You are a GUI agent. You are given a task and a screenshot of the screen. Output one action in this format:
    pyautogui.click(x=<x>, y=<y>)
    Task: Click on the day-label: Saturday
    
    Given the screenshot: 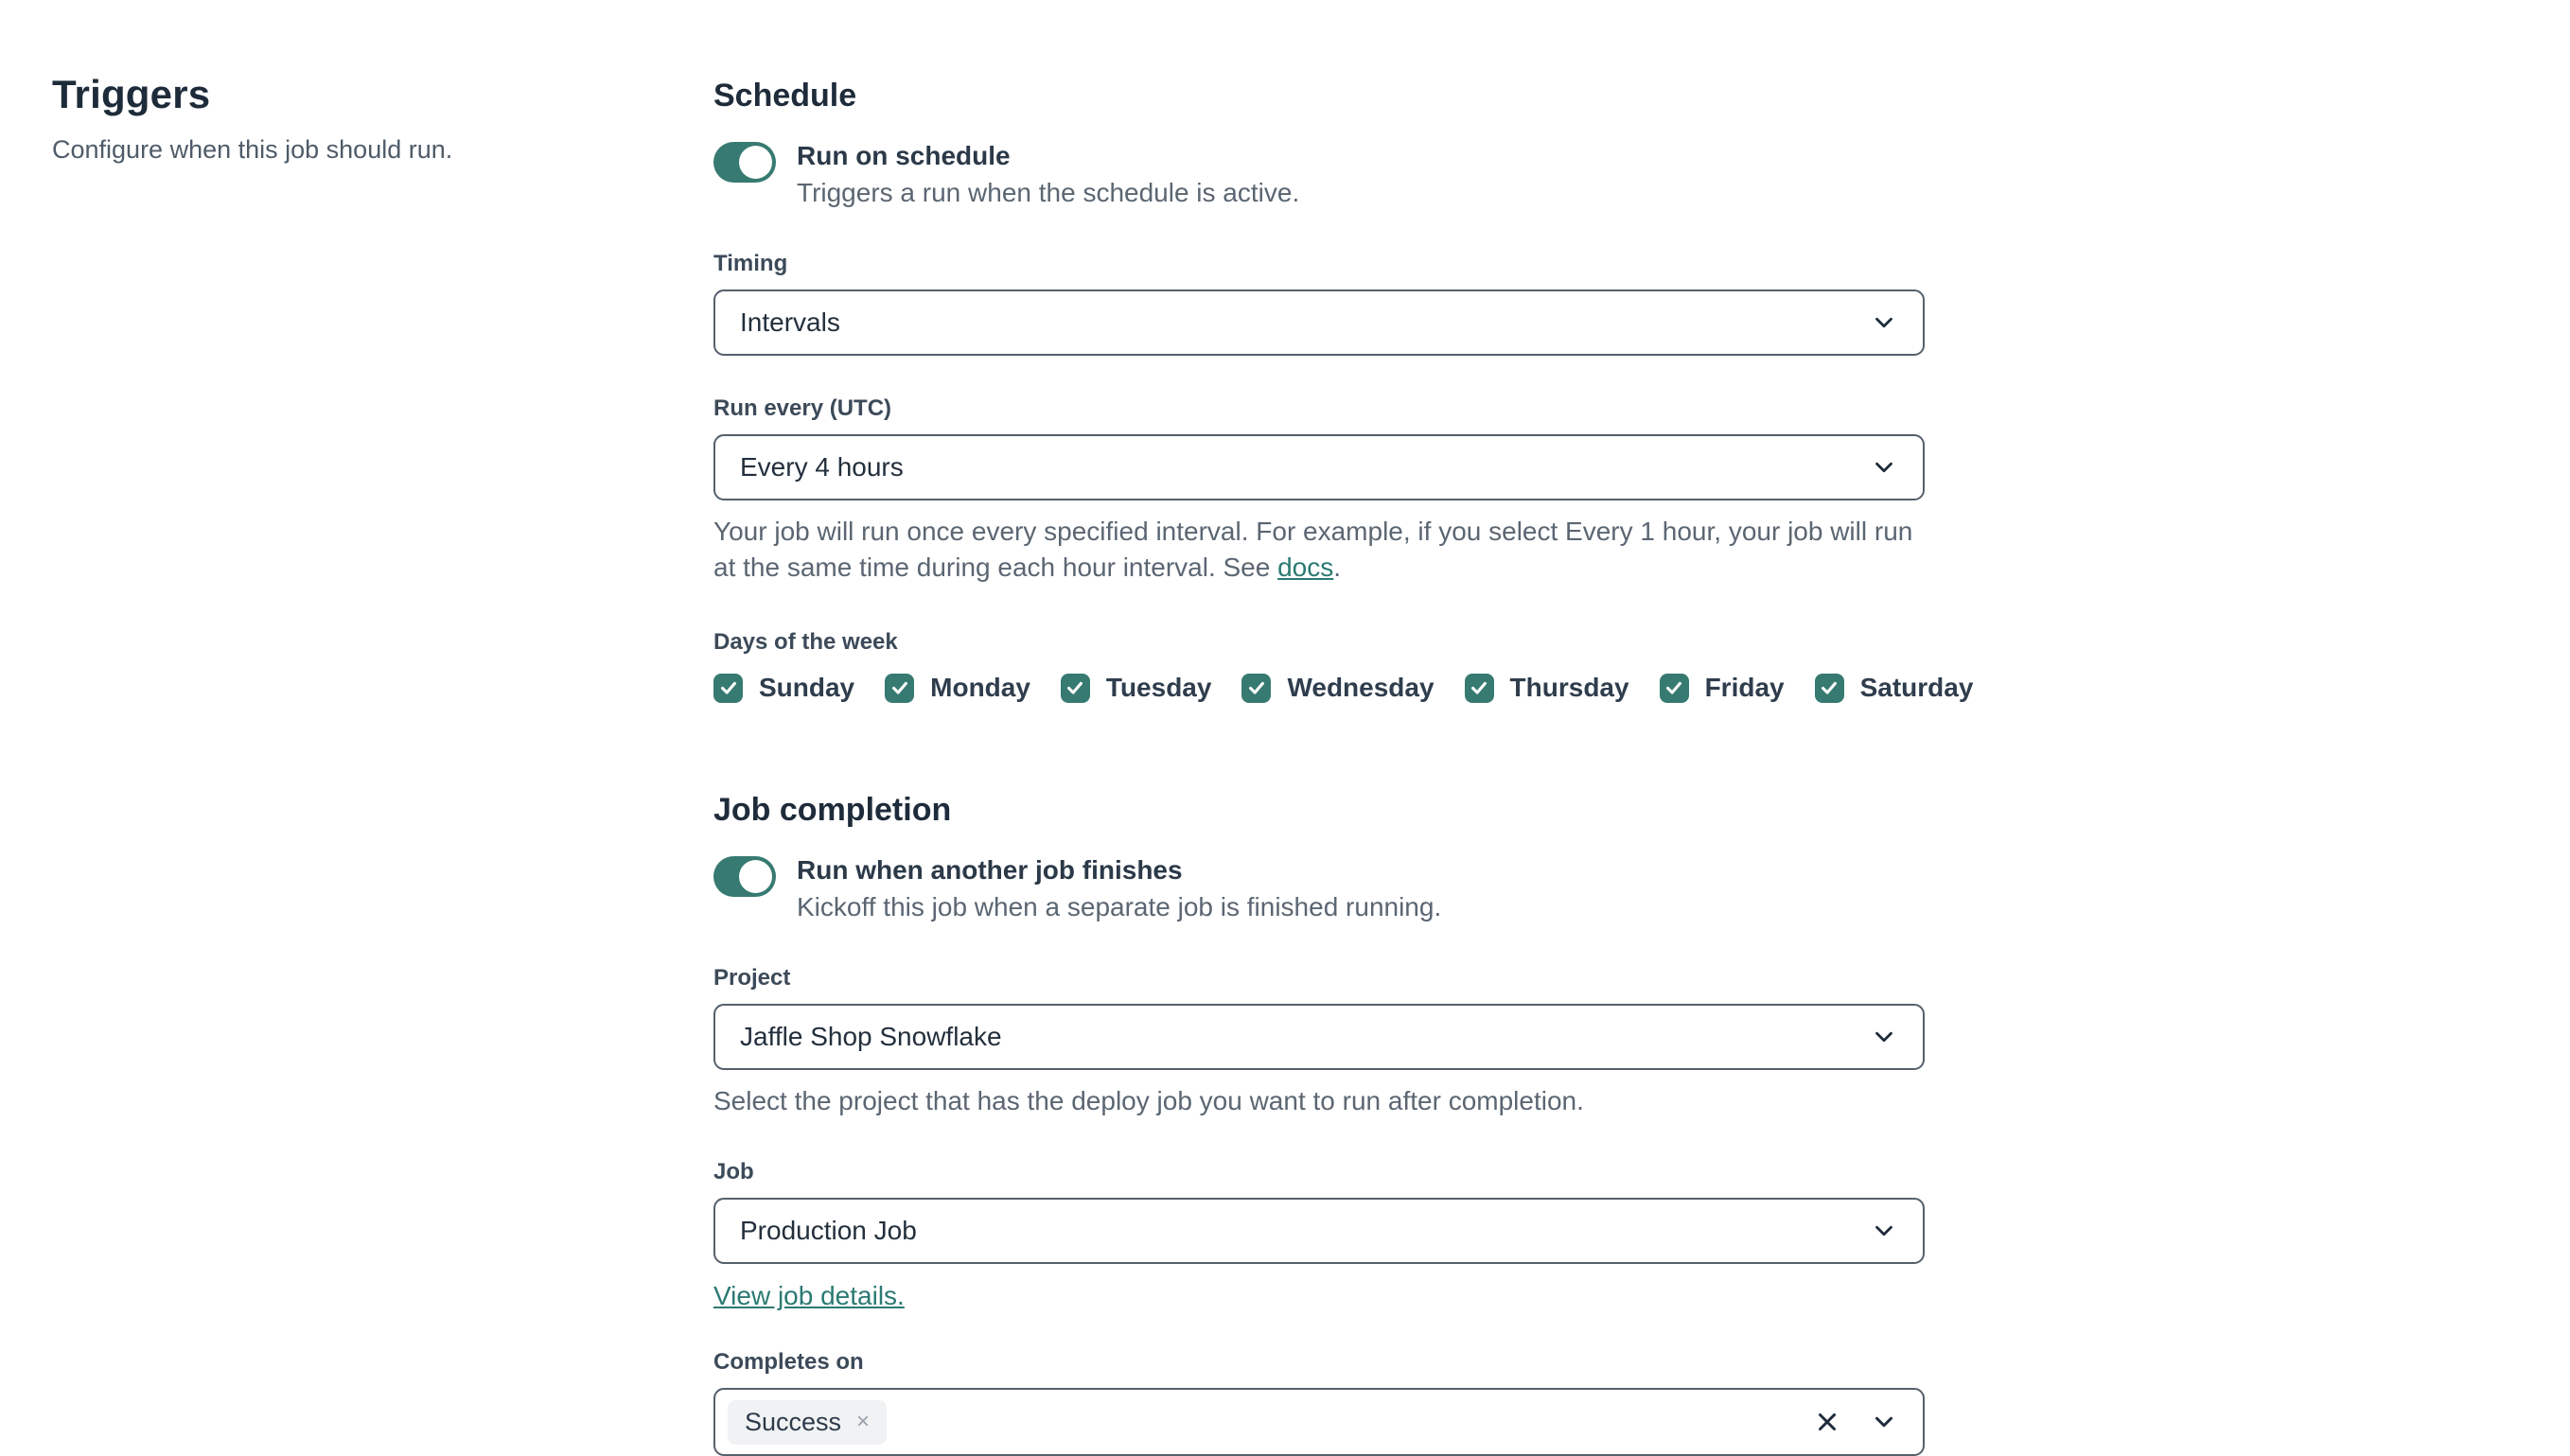 What is the action you would take?
    pyautogui.click(x=1916, y=687)
    